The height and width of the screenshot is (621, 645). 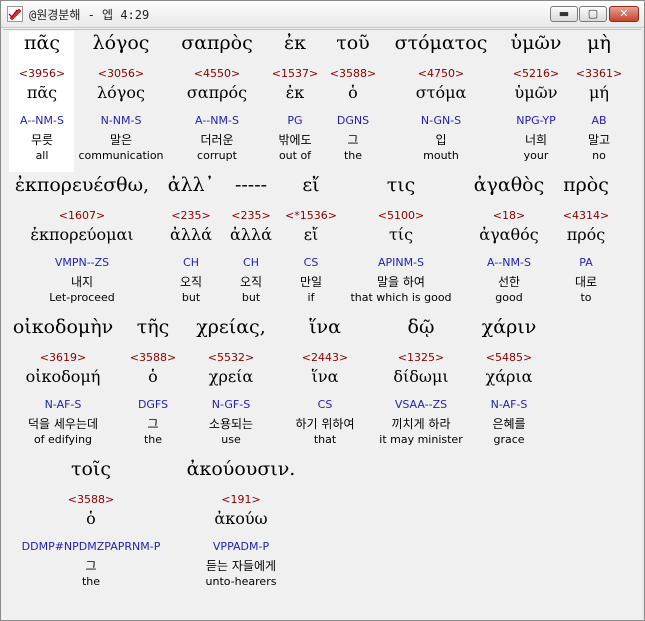 I want to click on greek-word: μὴ, so click(x=599, y=43).